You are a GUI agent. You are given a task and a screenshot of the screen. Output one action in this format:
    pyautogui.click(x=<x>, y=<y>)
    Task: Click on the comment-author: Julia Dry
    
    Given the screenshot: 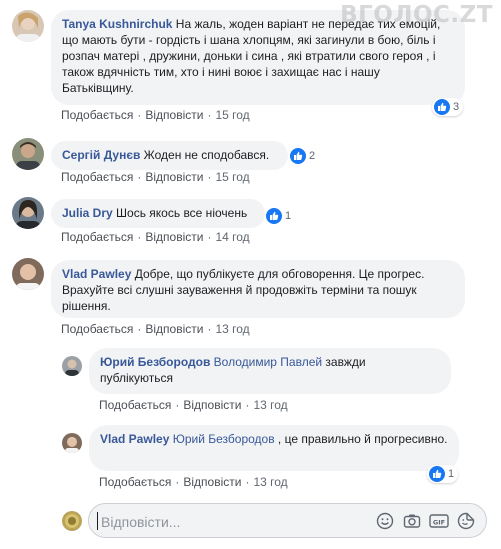 What is the action you would take?
    pyautogui.click(x=87, y=213)
    